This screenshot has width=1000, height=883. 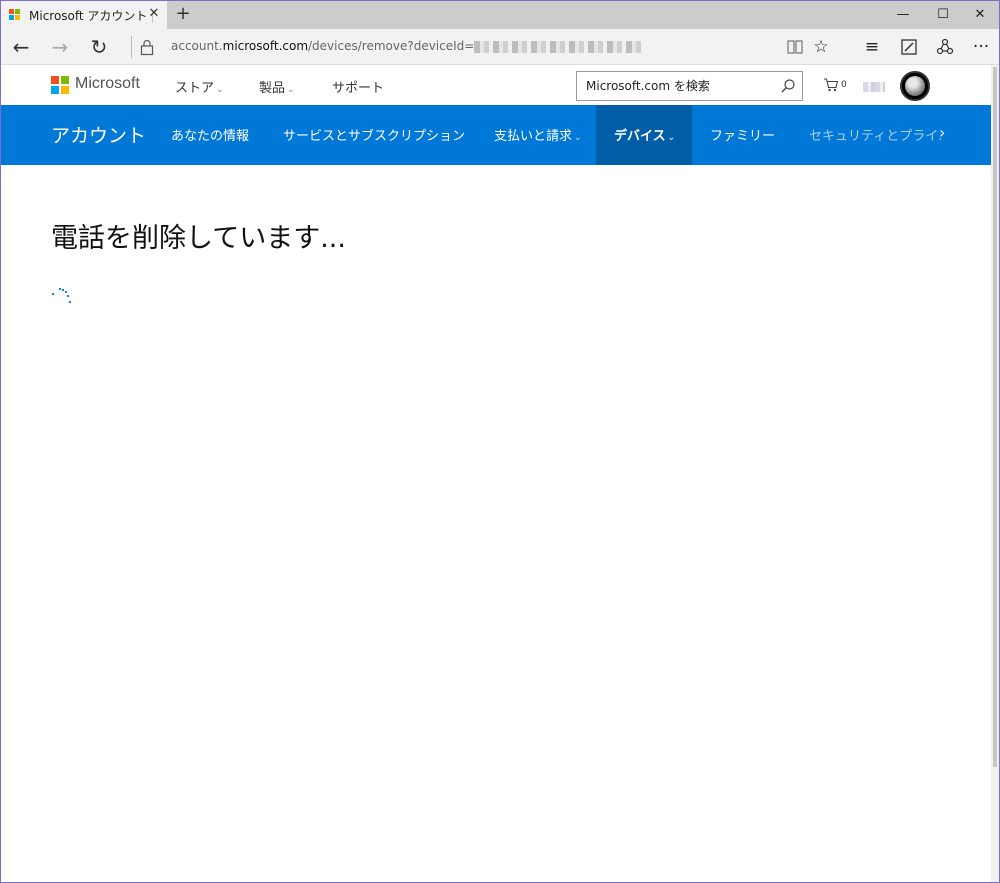 What do you see at coordinates (21, 47) in the screenshot?
I see `back-arrow-icon: ←` at bounding box center [21, 47].